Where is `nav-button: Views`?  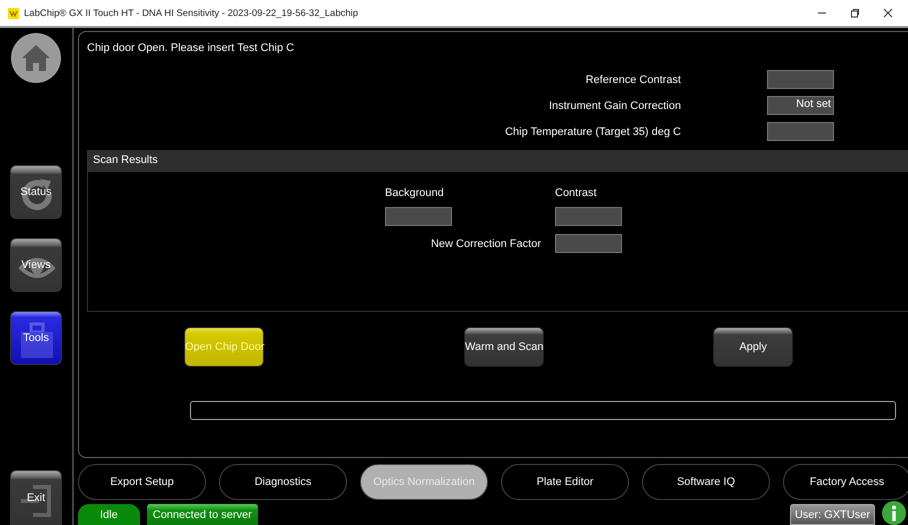 nav-button: Views is located at coordinates (36, 265).